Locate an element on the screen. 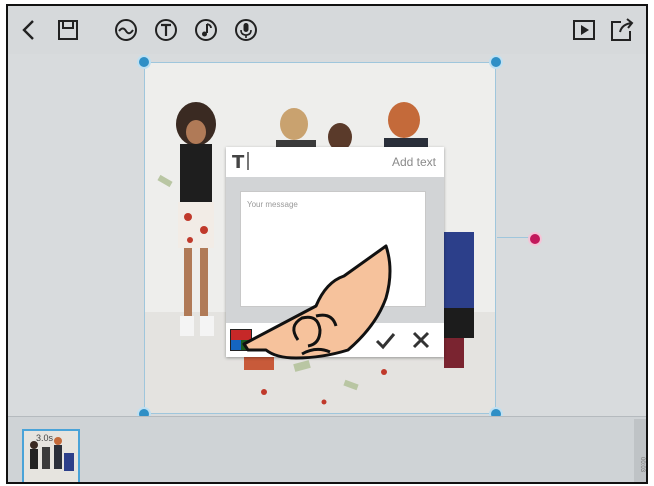 This screenshot has width=654, height=486. message-textarea: Your message is located at coordinates (333, 249).